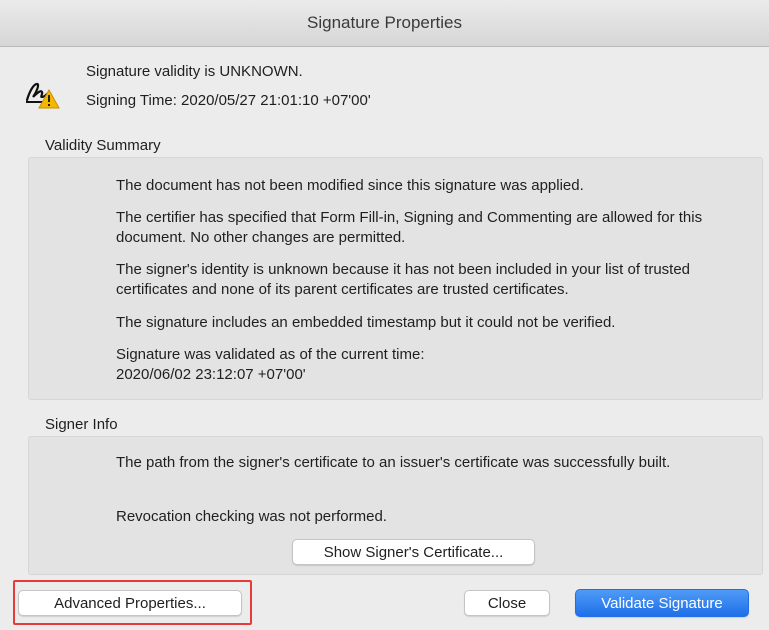 This screenshot has height=630, width=769. I want to click on close-button: Close, so click(507, 603).